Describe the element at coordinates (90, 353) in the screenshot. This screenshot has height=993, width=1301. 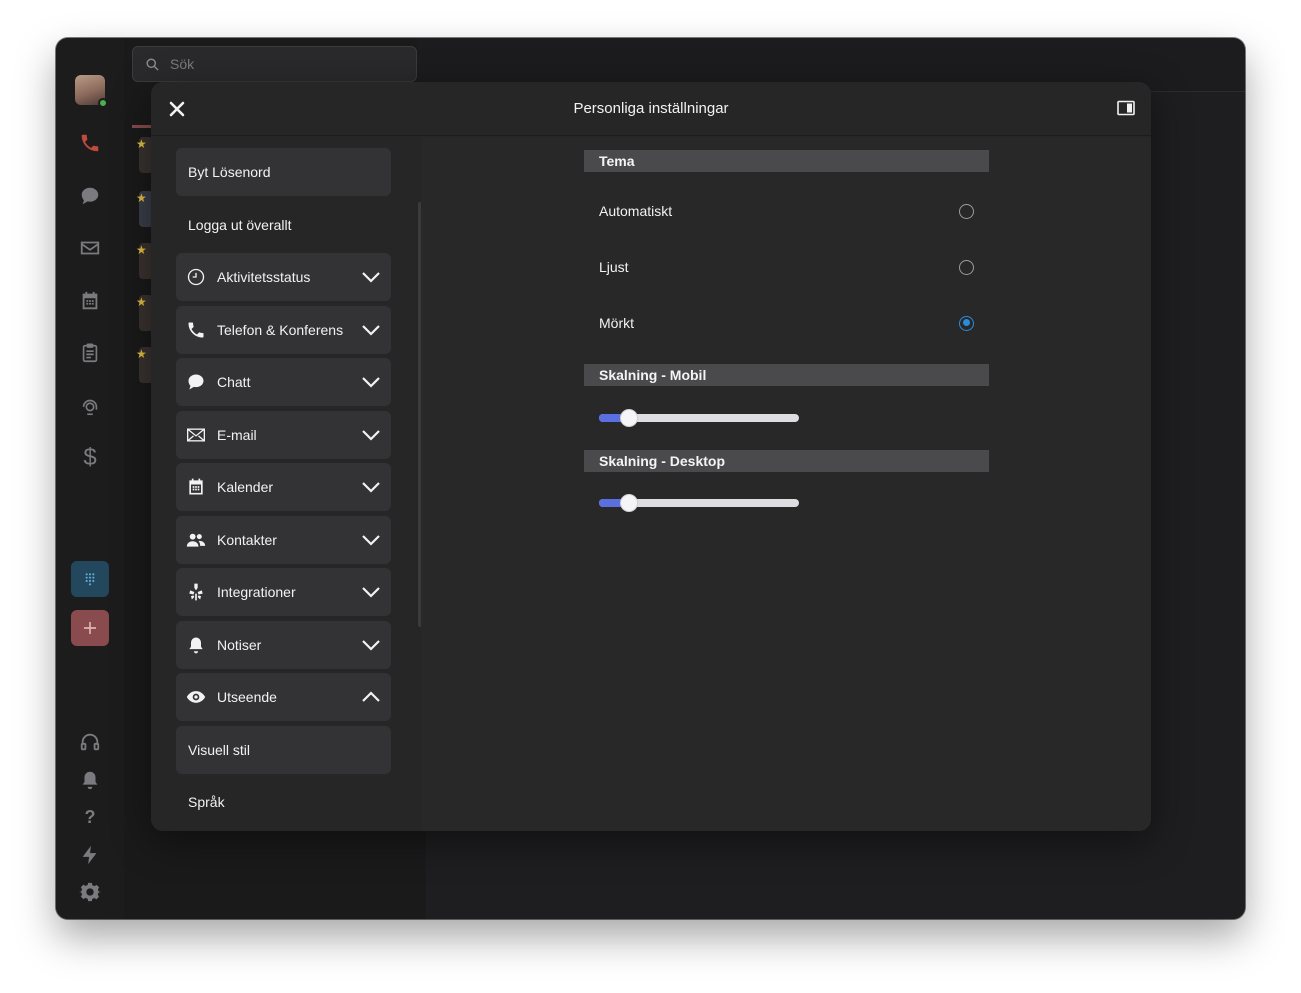
I see `clipboard-icon` at that location.